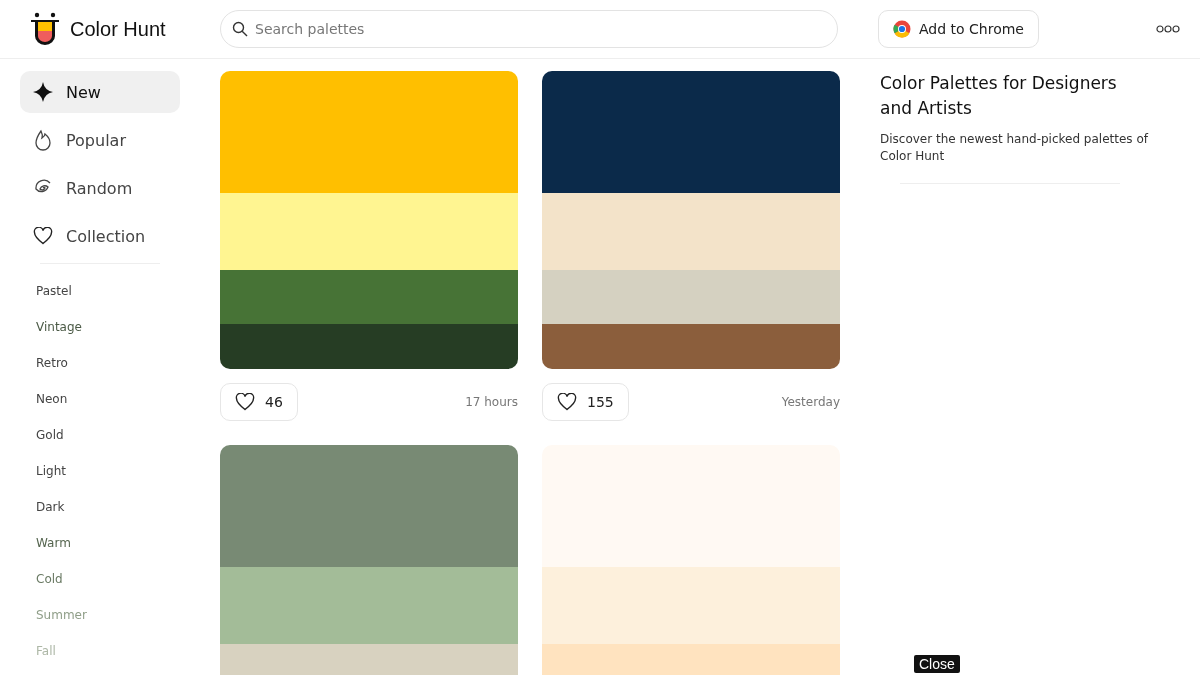 The width and height of the screenshot is (1200, 675). I want to click on more-icon, so click(1168, 29).